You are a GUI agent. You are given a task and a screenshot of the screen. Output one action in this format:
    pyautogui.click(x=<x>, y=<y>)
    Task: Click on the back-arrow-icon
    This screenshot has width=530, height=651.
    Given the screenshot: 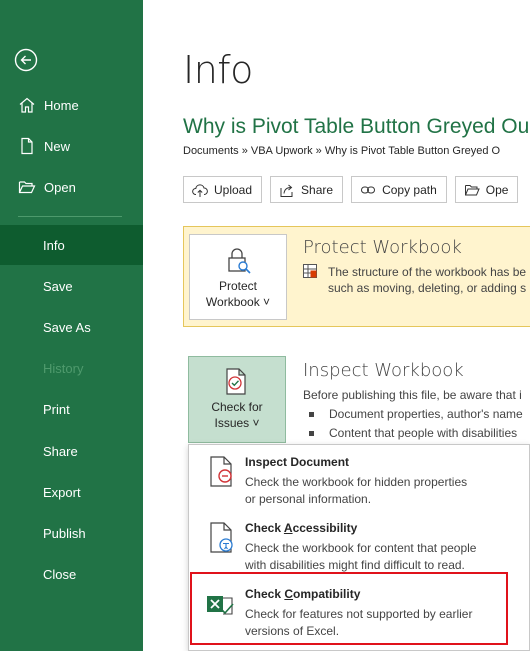 What is the action you would take?
    pyautogui.click(x=26, y=60)
    